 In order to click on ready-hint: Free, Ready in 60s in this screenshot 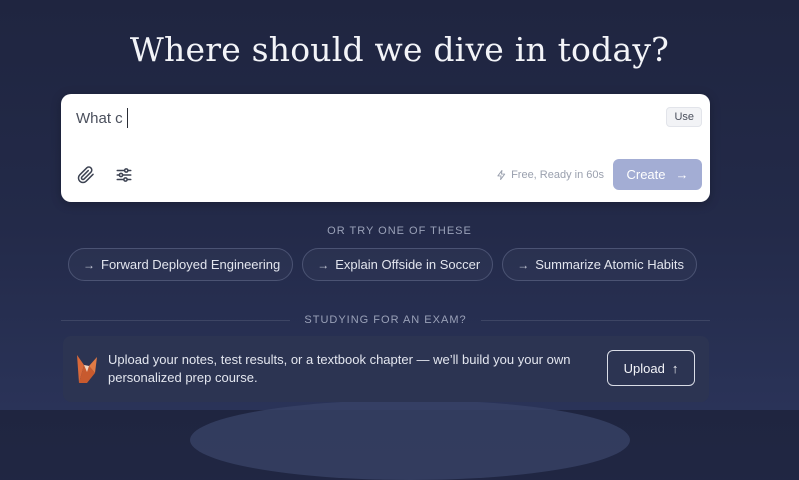, I will do `click(550, 175)`.